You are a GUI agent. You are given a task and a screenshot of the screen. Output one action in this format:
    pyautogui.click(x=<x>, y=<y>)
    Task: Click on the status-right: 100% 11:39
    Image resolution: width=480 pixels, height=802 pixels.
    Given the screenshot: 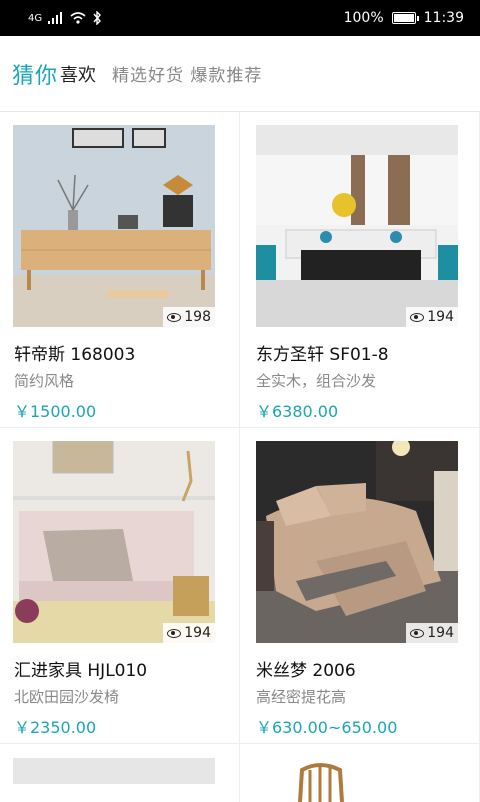 What is the action you would take?
    pyautogui.click(x=404, y=18)
    